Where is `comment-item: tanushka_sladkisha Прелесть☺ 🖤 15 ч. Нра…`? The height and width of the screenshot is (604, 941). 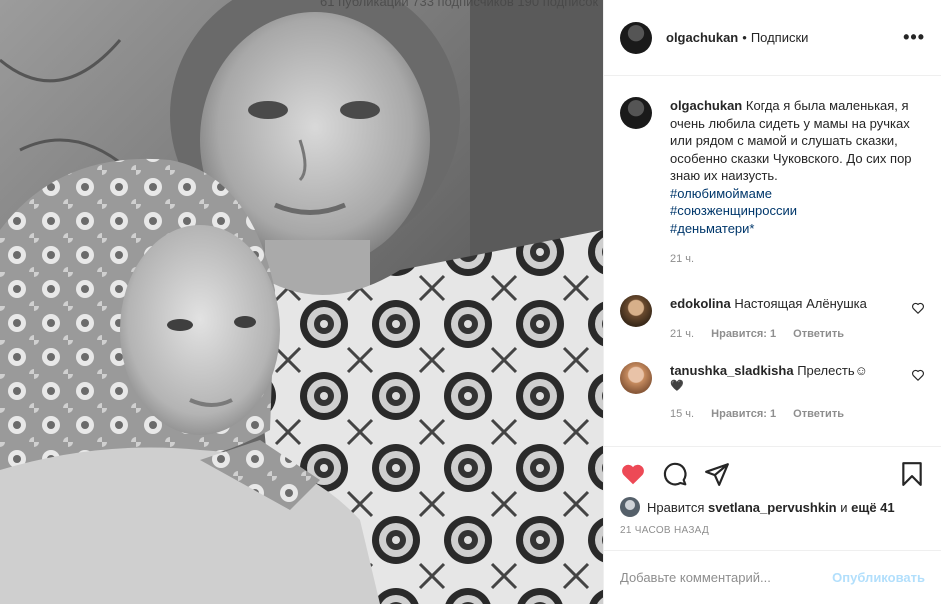
comment-item: tanushka_sladkisha Прелесть☺ 🖤 15 ч. Нра… is located at coordinates (772, 392).